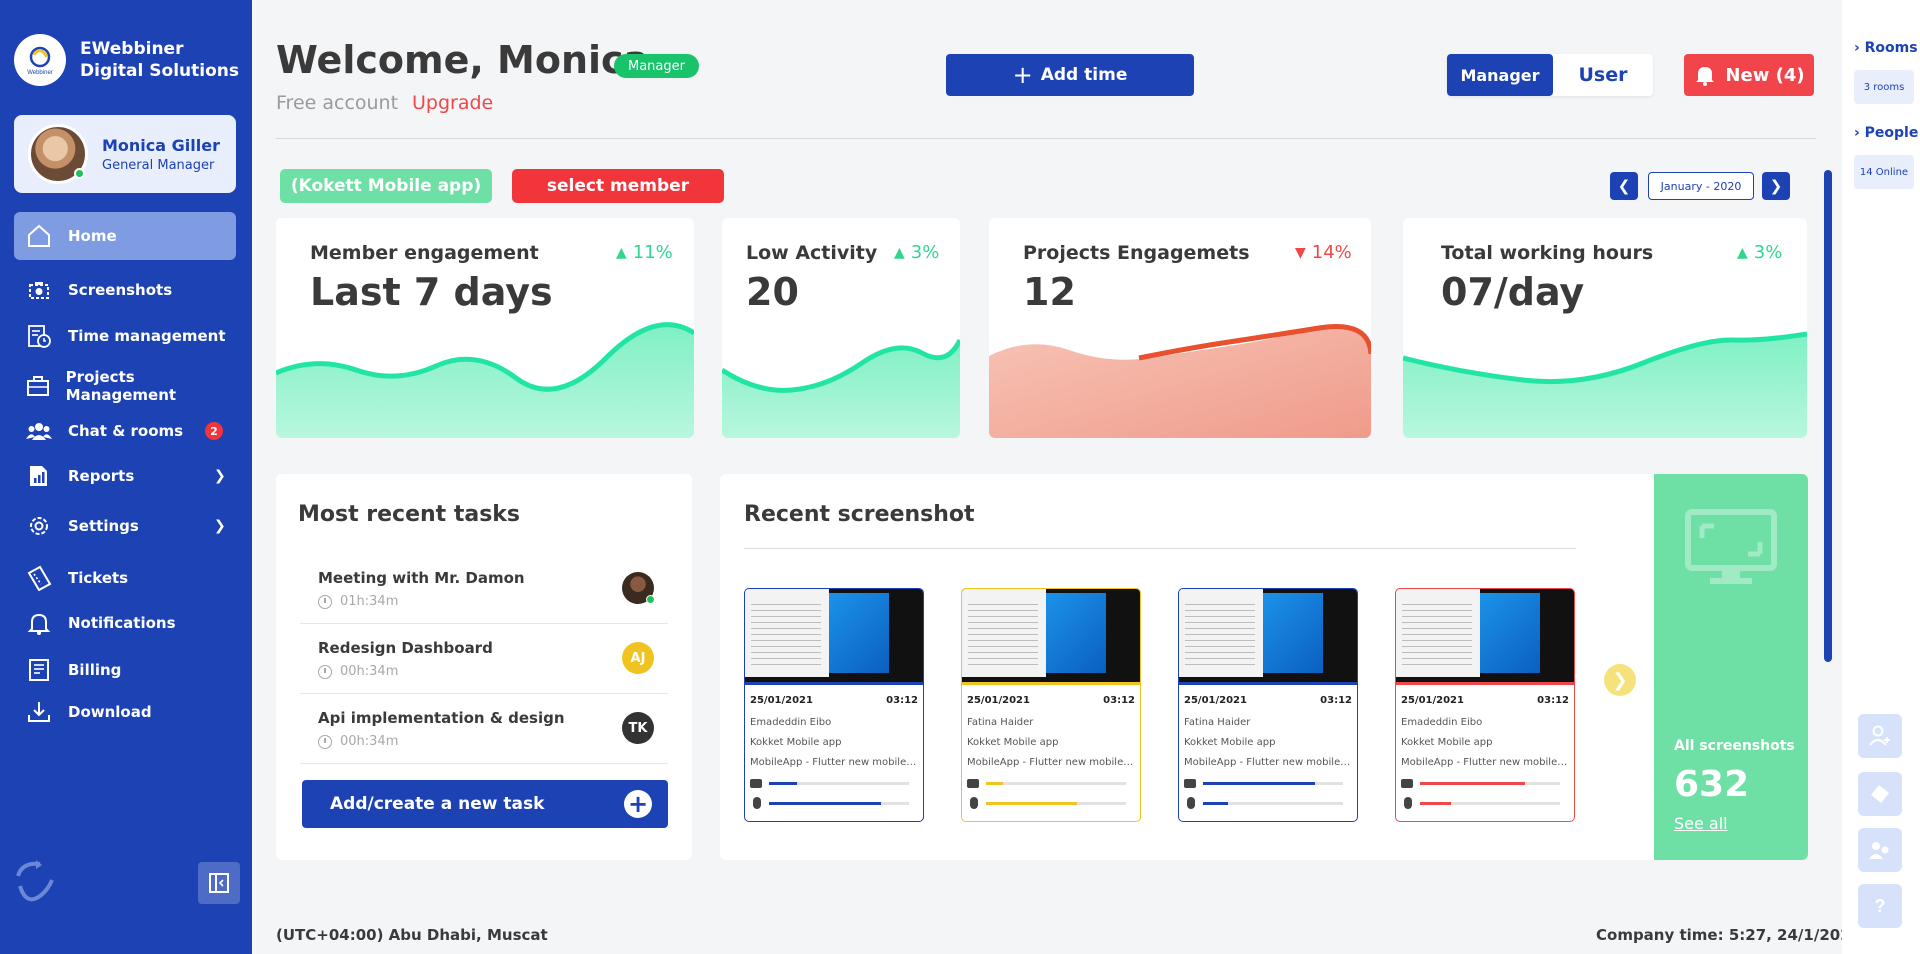  Describe the element at coordinates (98, 578) in the screenshot. I see `sidebar-item-label: Tickets` at that location.